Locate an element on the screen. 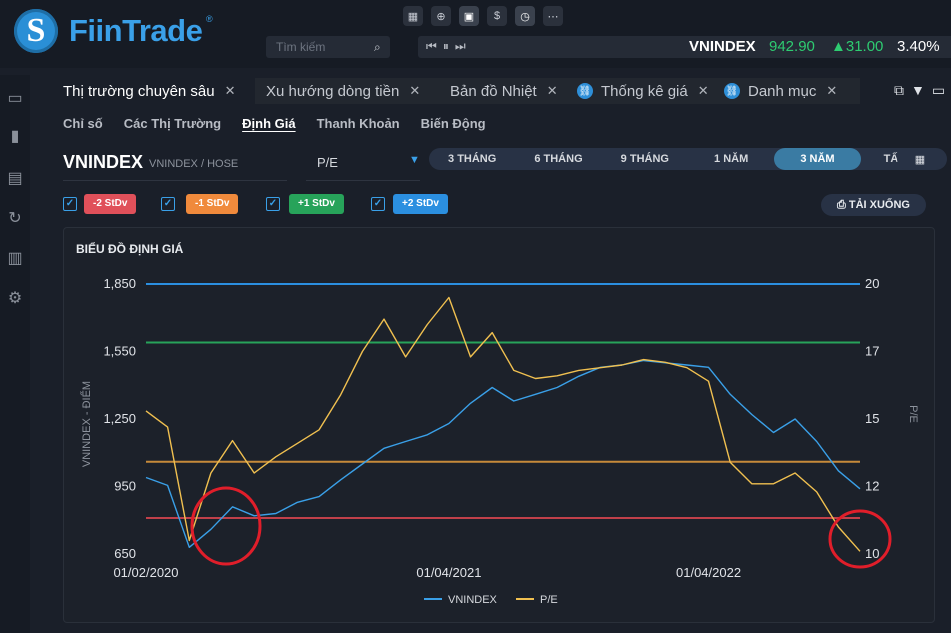 The image size is (951, 633). search-icon: ⌕ is located at coordinates (377, 47).